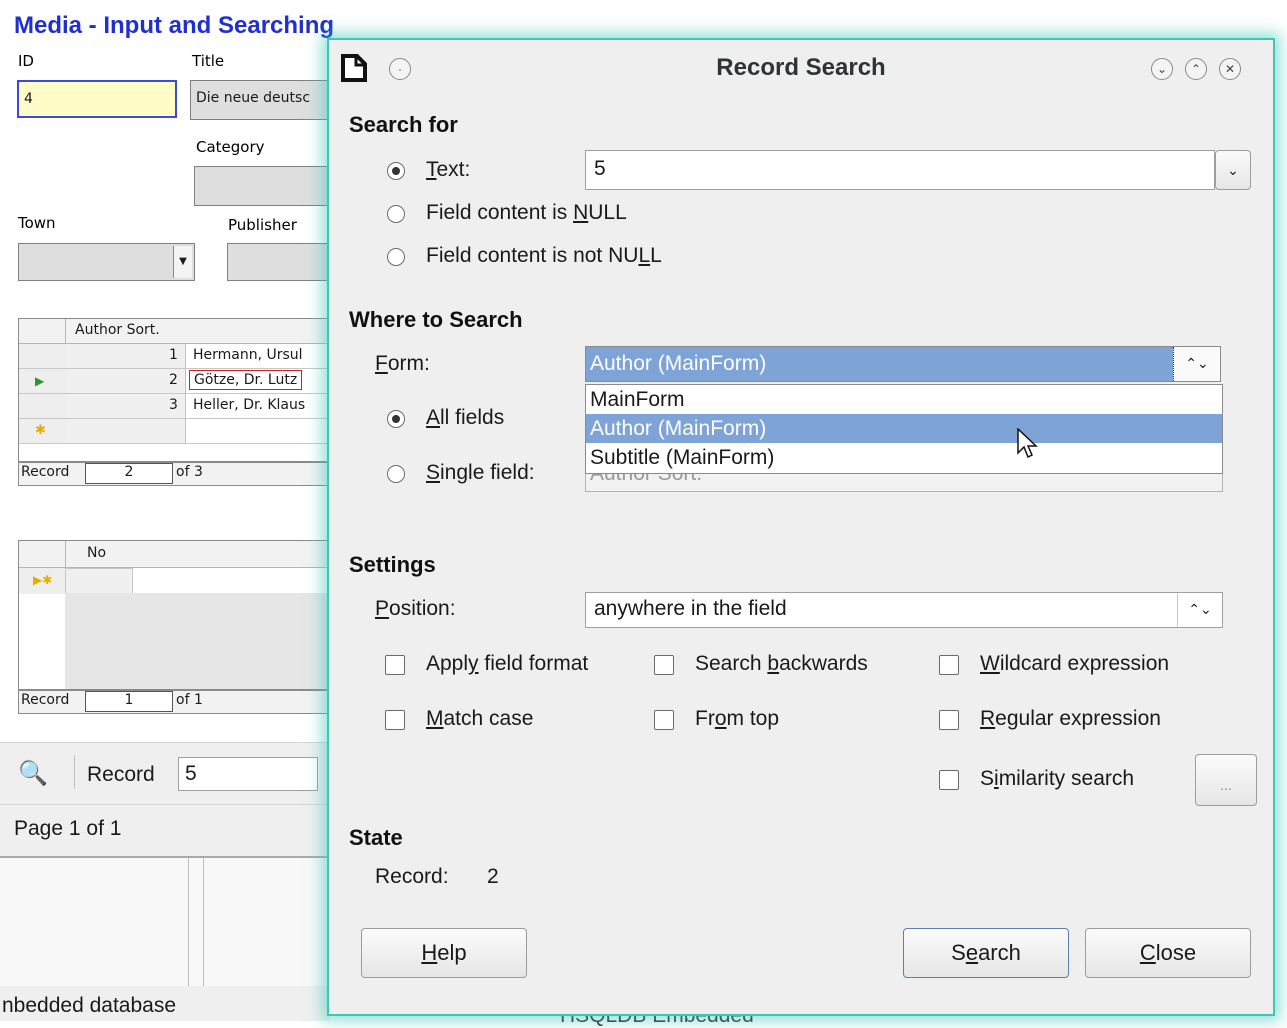  What do you see at coordinates (395, 720) in the screenshot?
I see `match-case-checkbox` at bounding box center [395, 720].